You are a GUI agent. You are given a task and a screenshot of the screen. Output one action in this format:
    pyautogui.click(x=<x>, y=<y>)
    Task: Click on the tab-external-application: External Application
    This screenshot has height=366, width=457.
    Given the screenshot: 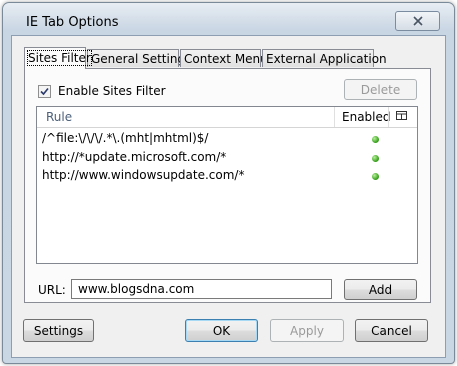 What is the action you would take?
    pyautogui.click(x=324, y=58)
    